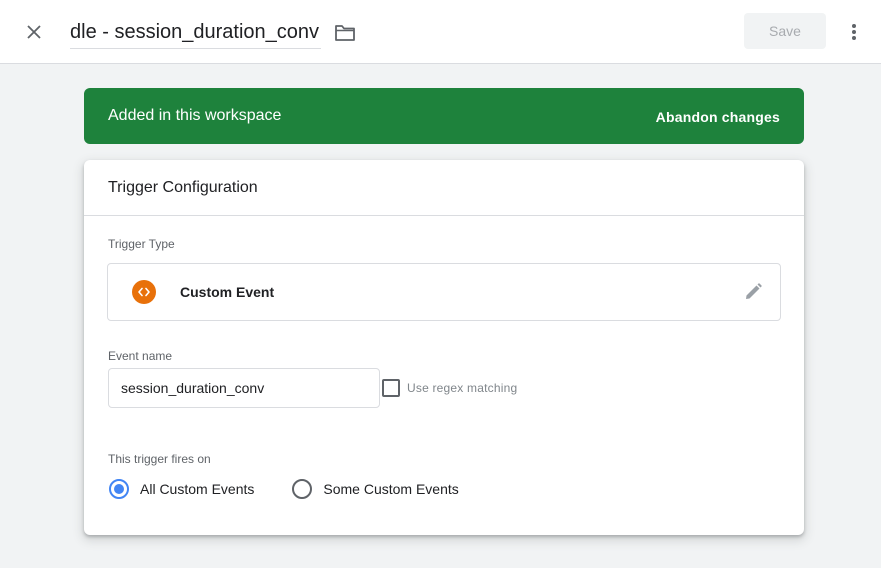 This screenshot has height=568, width=881. What do you see at coordinates (244, 388) in the screenshot?
I see `event-name-input` at bounding box center [244, 388].